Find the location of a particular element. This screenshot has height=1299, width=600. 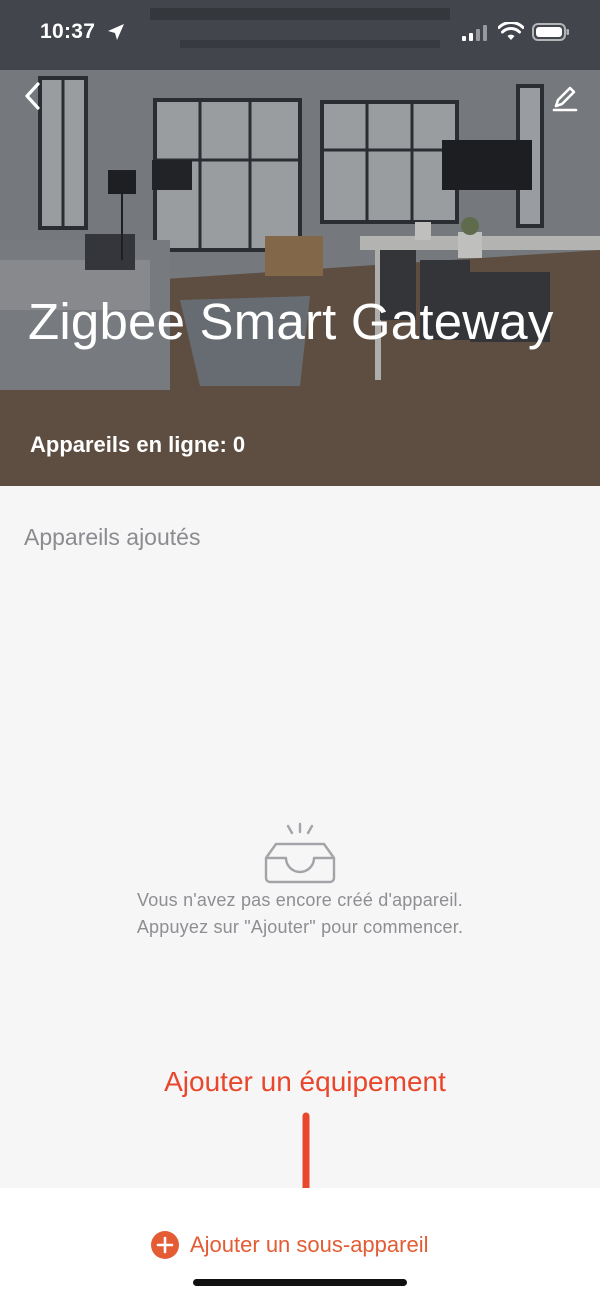

cellular-signal-icon is located at coordinates (474, 33).